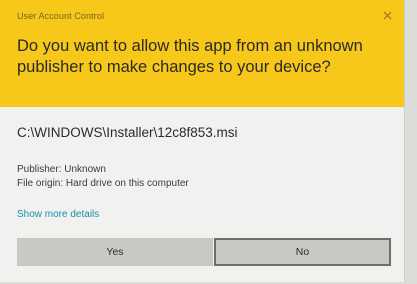  What do you see at coordinates (127, 132) in the screenshot?
I see `program-path: C:\WINDOWS\Installer\12c8f853.msi` at bounding box center [127, 132].